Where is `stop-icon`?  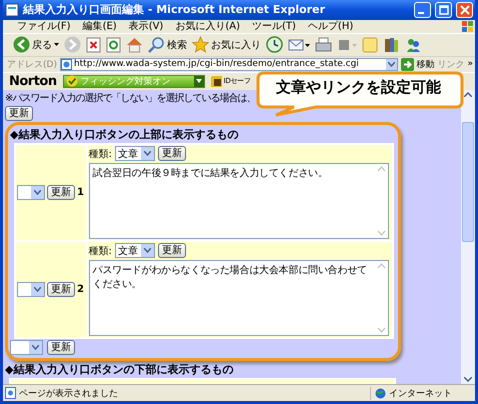 stop-icon is located at coordinates (93, 44).